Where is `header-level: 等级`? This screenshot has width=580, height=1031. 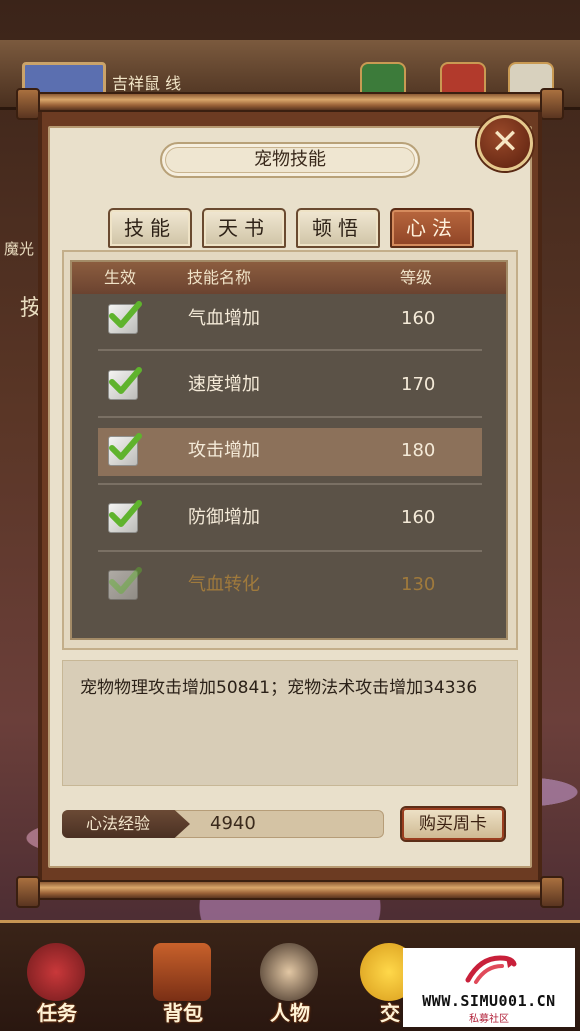
header-level: 等级 is located at coordinates (416, 277).